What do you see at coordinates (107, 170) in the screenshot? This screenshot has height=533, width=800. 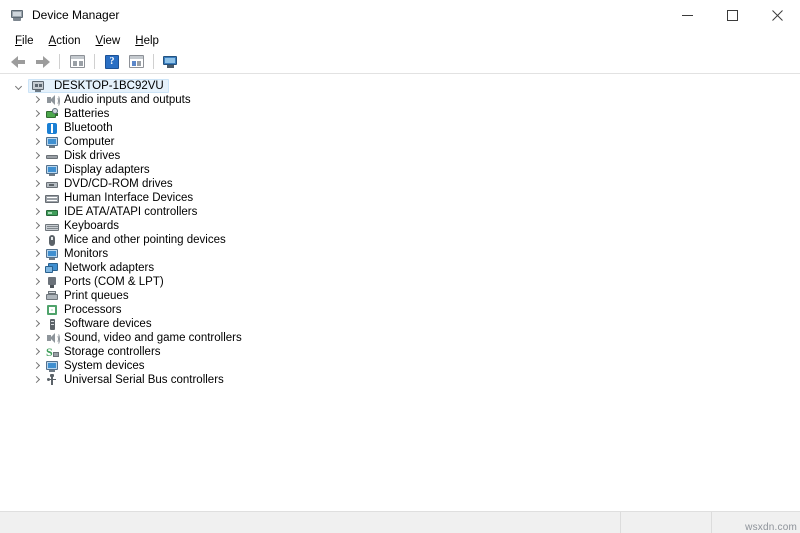 I see `tree-item-label: Display adapters` at bounding box center [107, 170].